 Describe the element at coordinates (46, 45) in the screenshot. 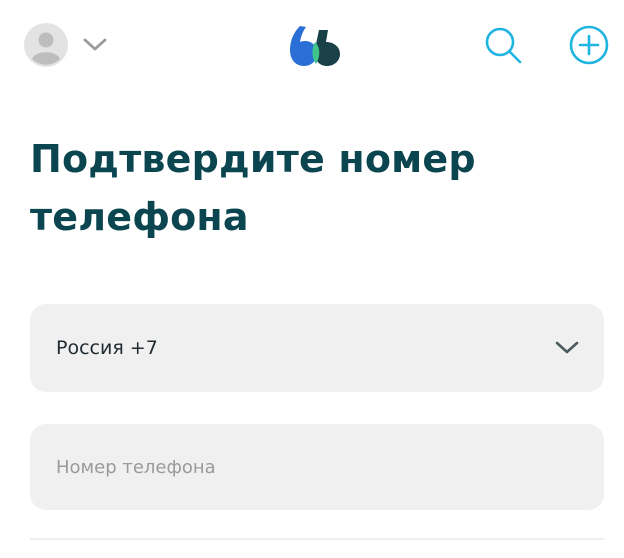

I see `user-avatar-icon` at that location.